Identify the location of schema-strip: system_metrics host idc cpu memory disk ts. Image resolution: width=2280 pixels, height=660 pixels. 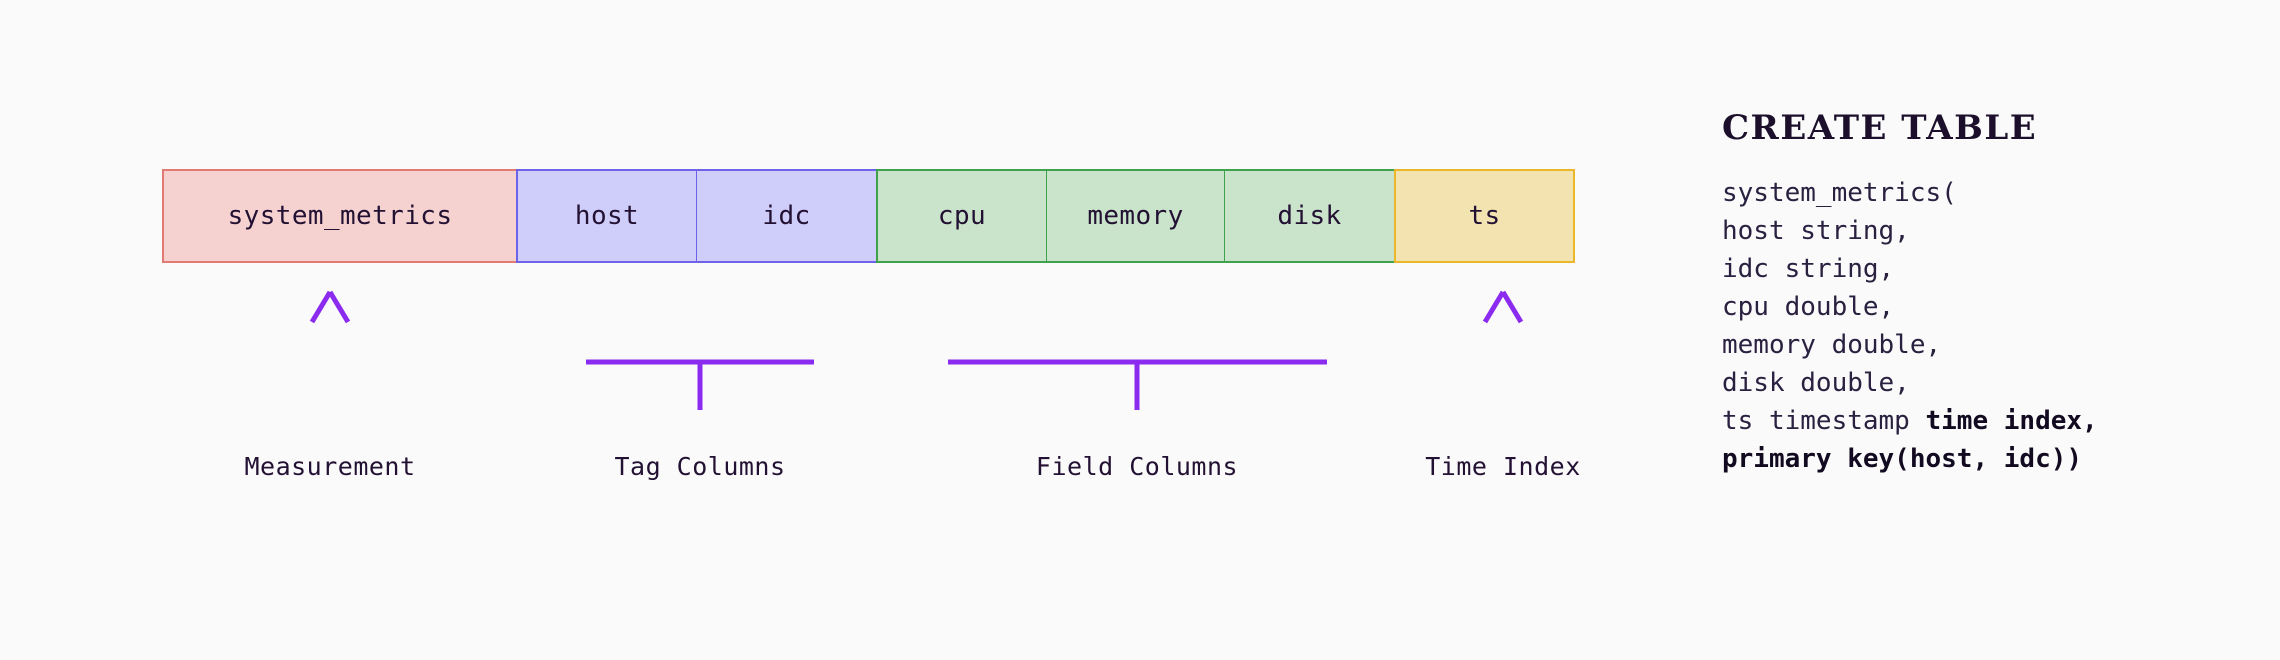
(868, 216).